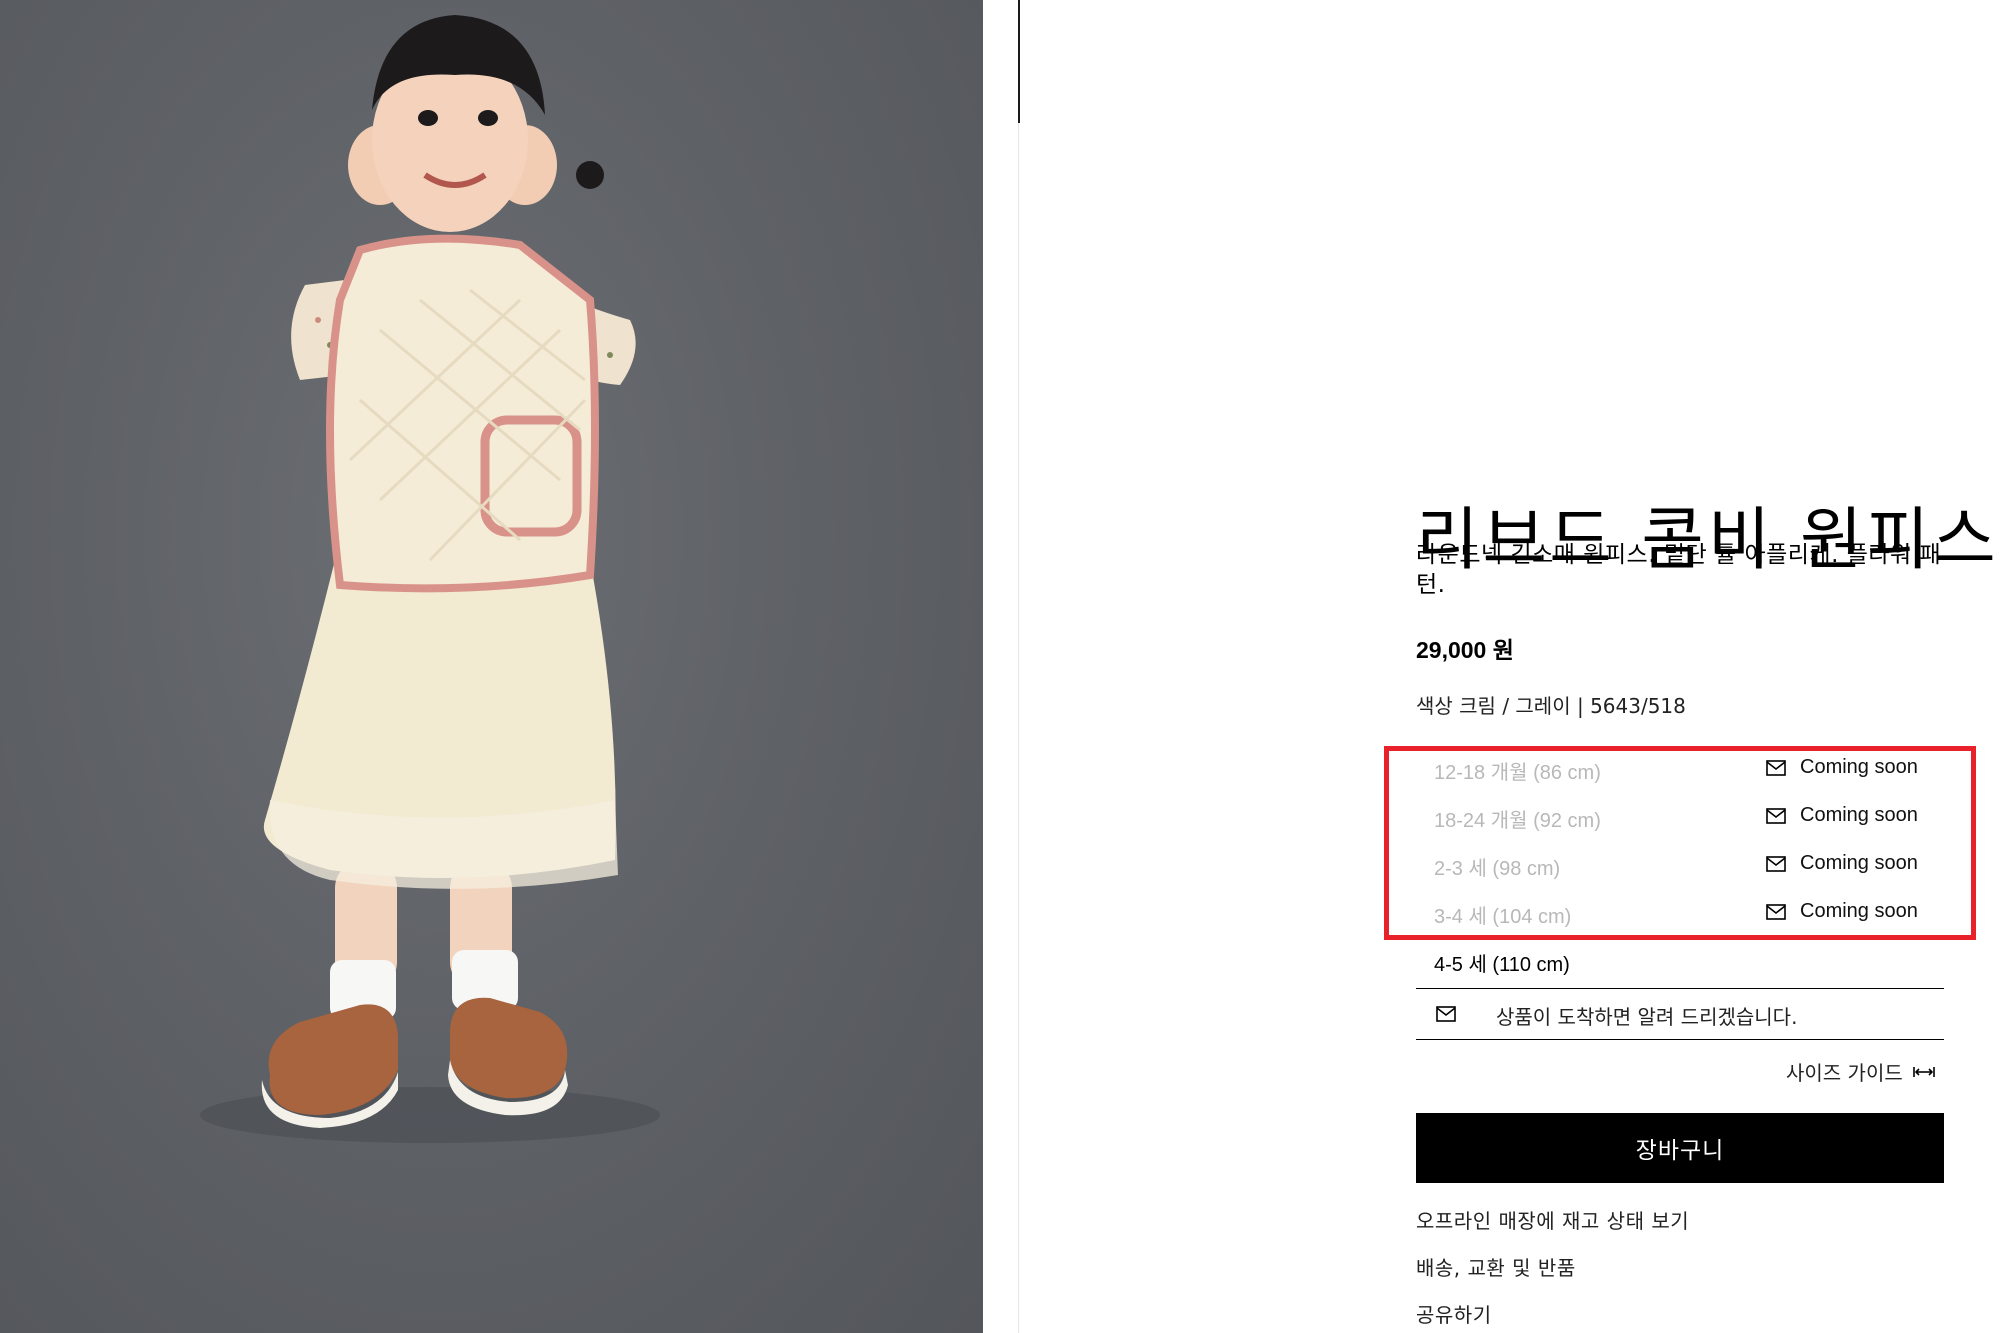 Image resolution: width=2000 pixels, height=1333 pixels. What do you see at coordinates (1647, 1017) in the screenshot?
I see `notify-text: 상품이 도착하면 알려 드리겠습니다.` at bounding box center [1647, 1017].